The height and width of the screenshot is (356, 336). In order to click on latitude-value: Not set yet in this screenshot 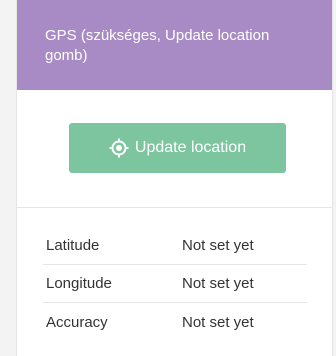, I will do `click(218, 245)`.